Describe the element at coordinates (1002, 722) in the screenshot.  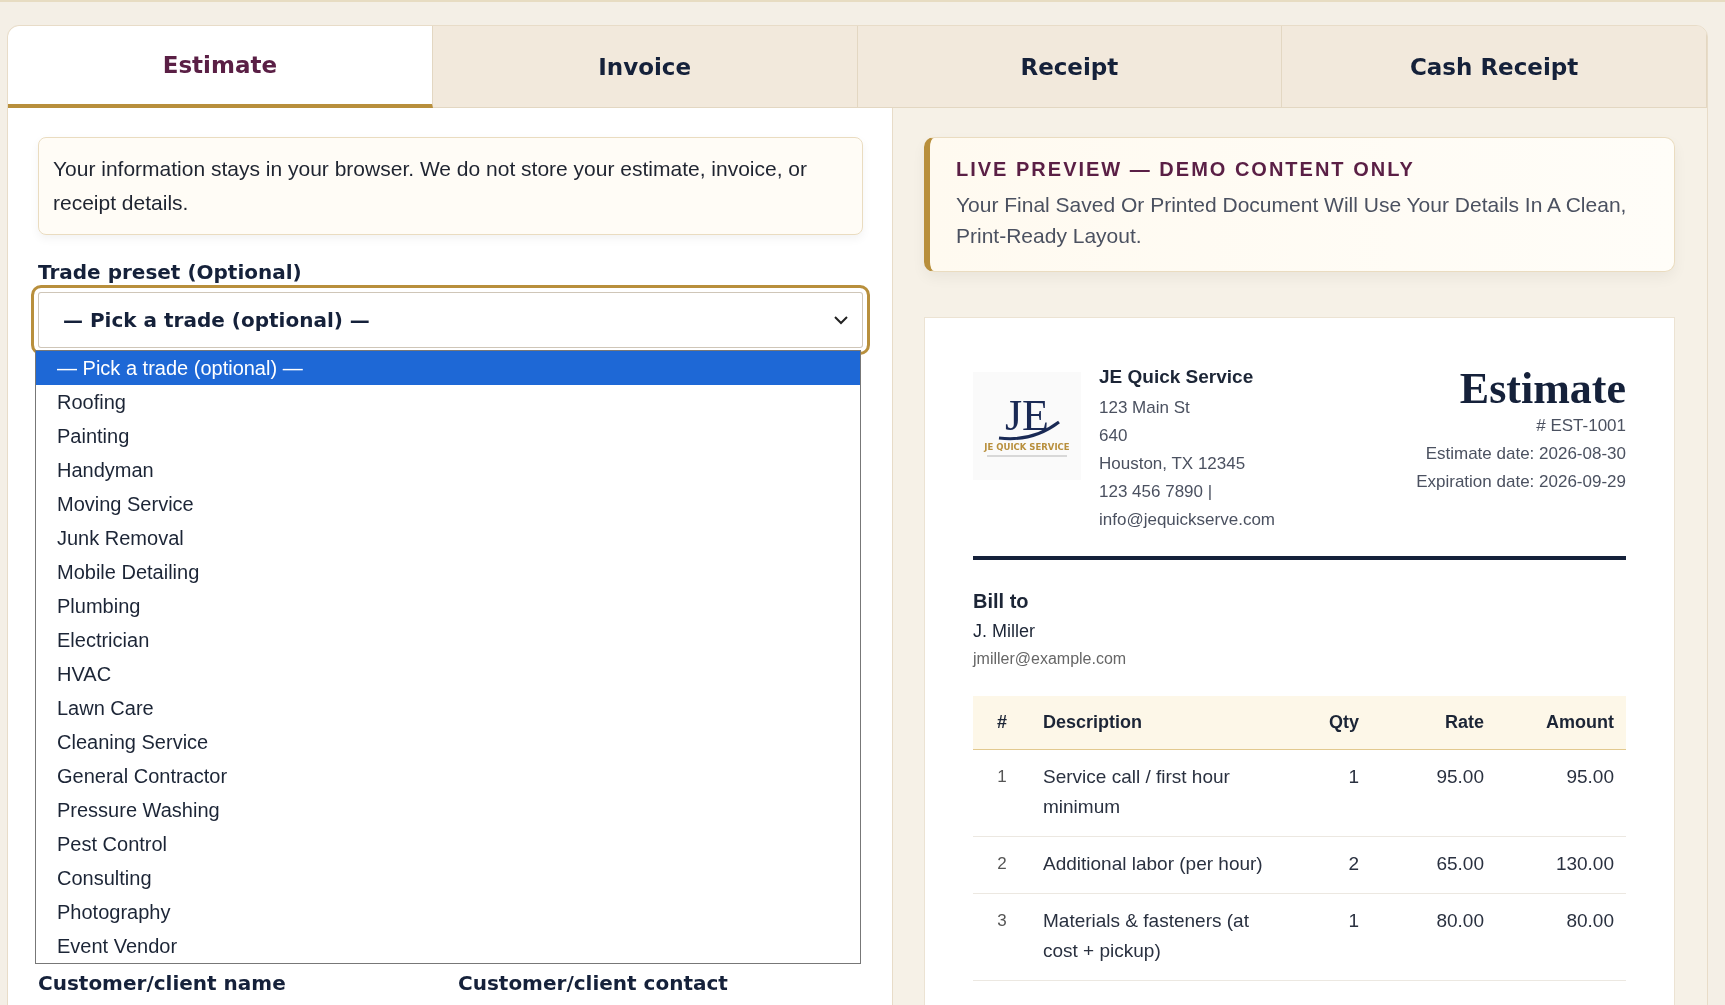
I see `column-header: #` at that location.